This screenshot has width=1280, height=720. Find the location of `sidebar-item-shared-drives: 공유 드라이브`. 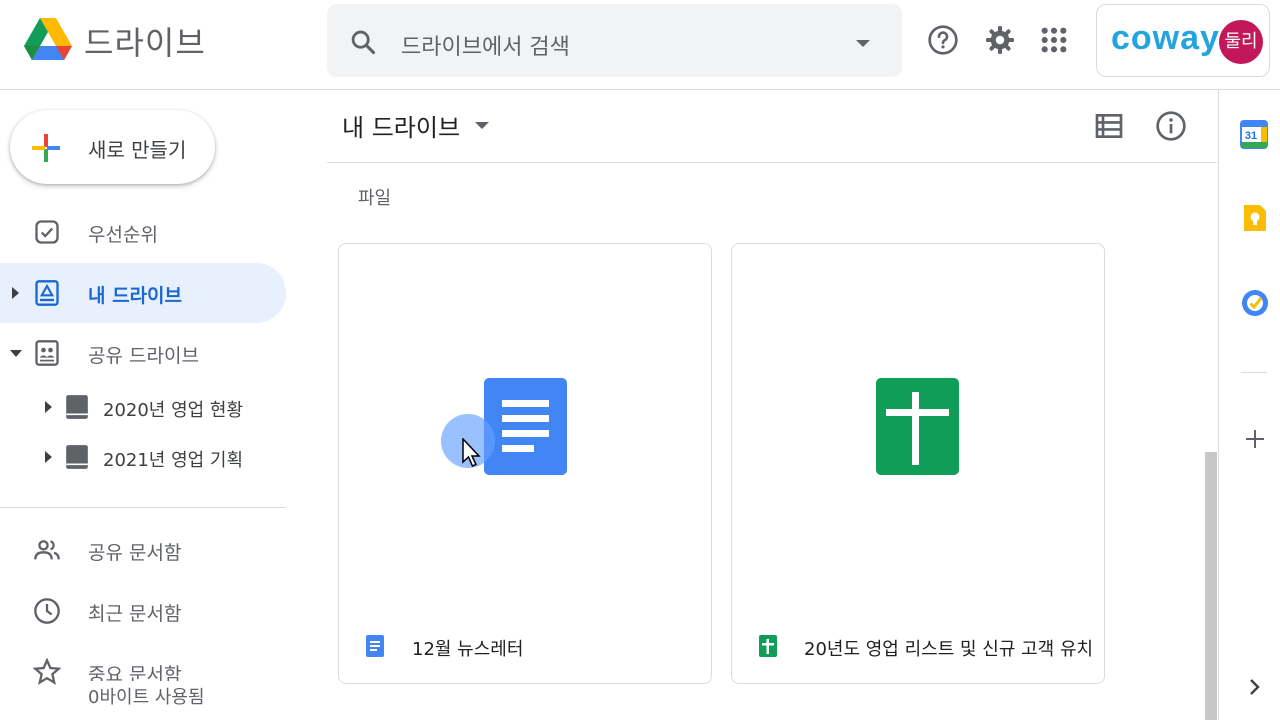

sidebar-item-shared-drives: 공유 드라이브 is located at coordinates (143, 353).